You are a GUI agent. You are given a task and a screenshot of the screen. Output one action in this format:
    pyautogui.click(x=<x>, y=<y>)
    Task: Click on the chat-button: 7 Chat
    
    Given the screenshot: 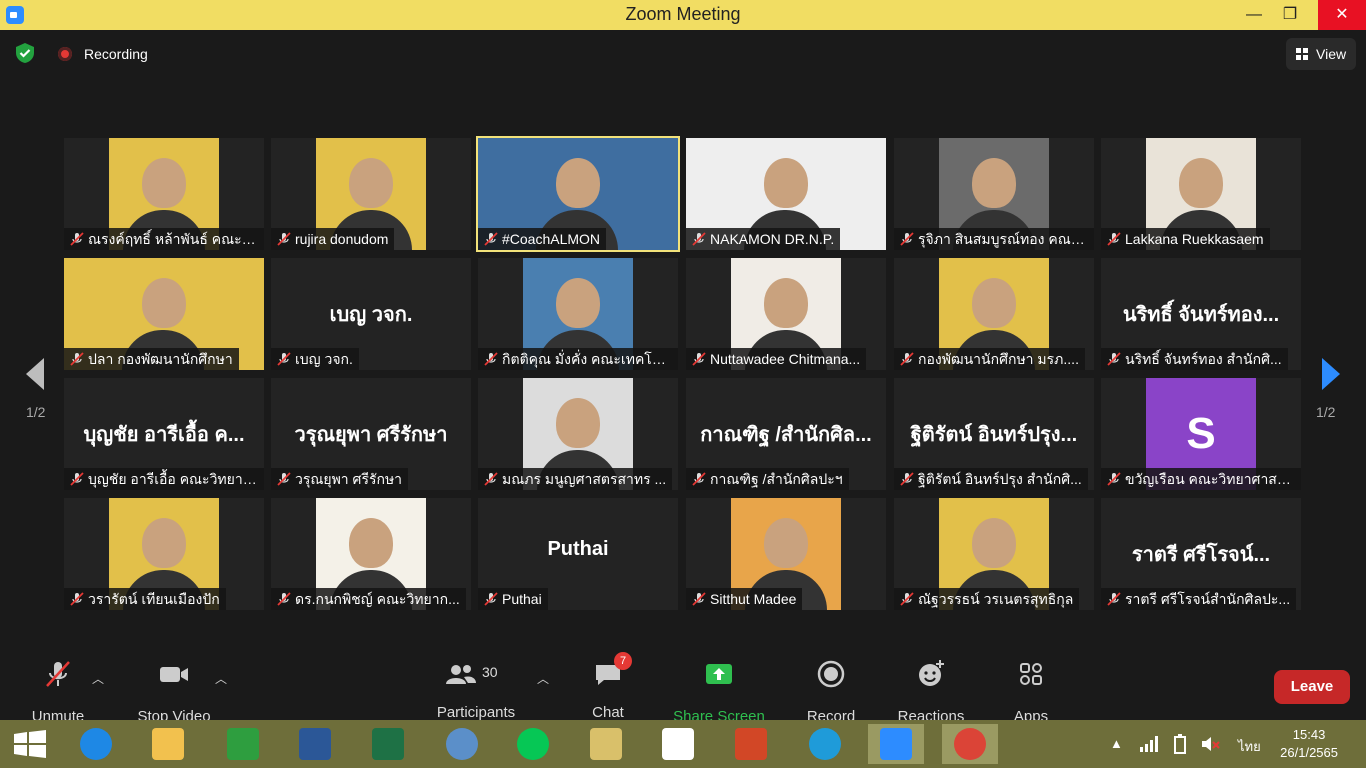 What is the action you would take?
    pyautogui.click(x=608, y=686)
    